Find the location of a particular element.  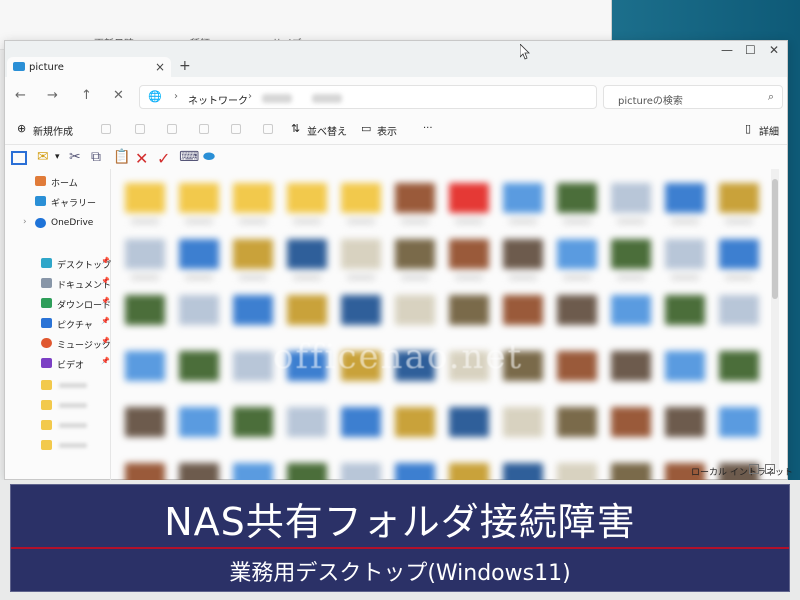

more-button: ··· is located at coordinates (428, 128).